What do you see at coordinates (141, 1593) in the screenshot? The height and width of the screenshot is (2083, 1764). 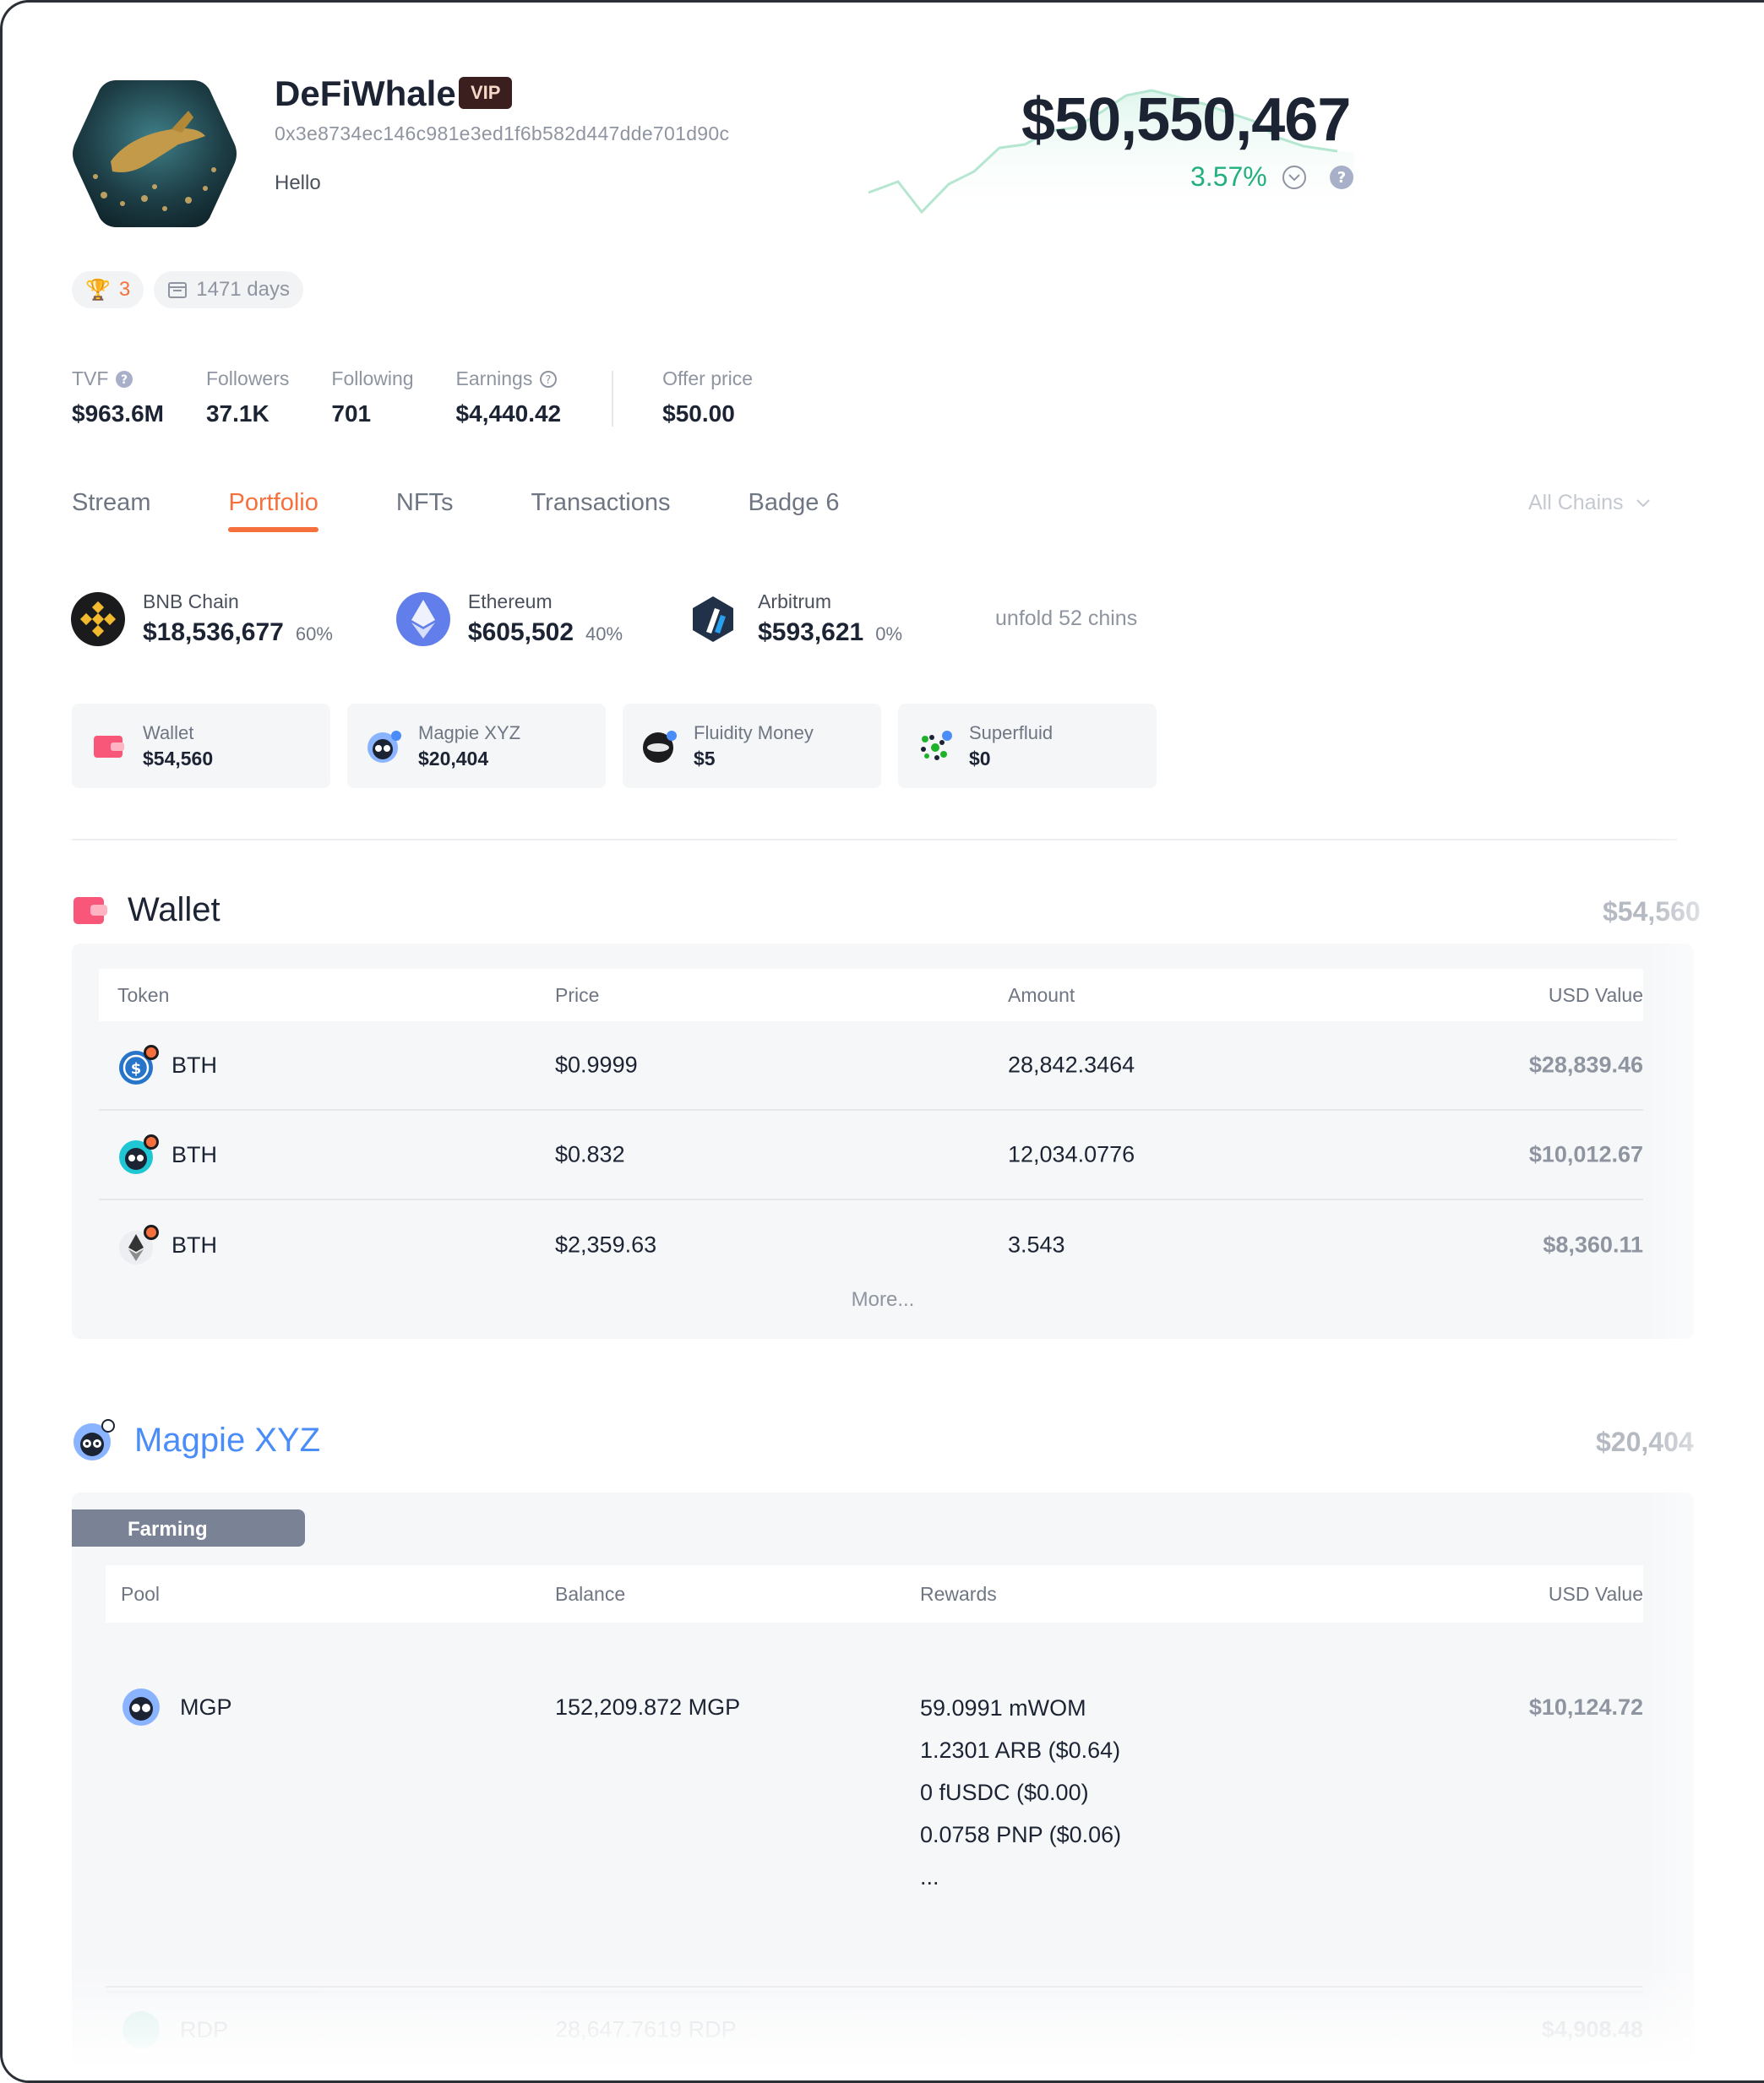 I see `column-header-pool: Pool` at bounding box center [141, 1593].